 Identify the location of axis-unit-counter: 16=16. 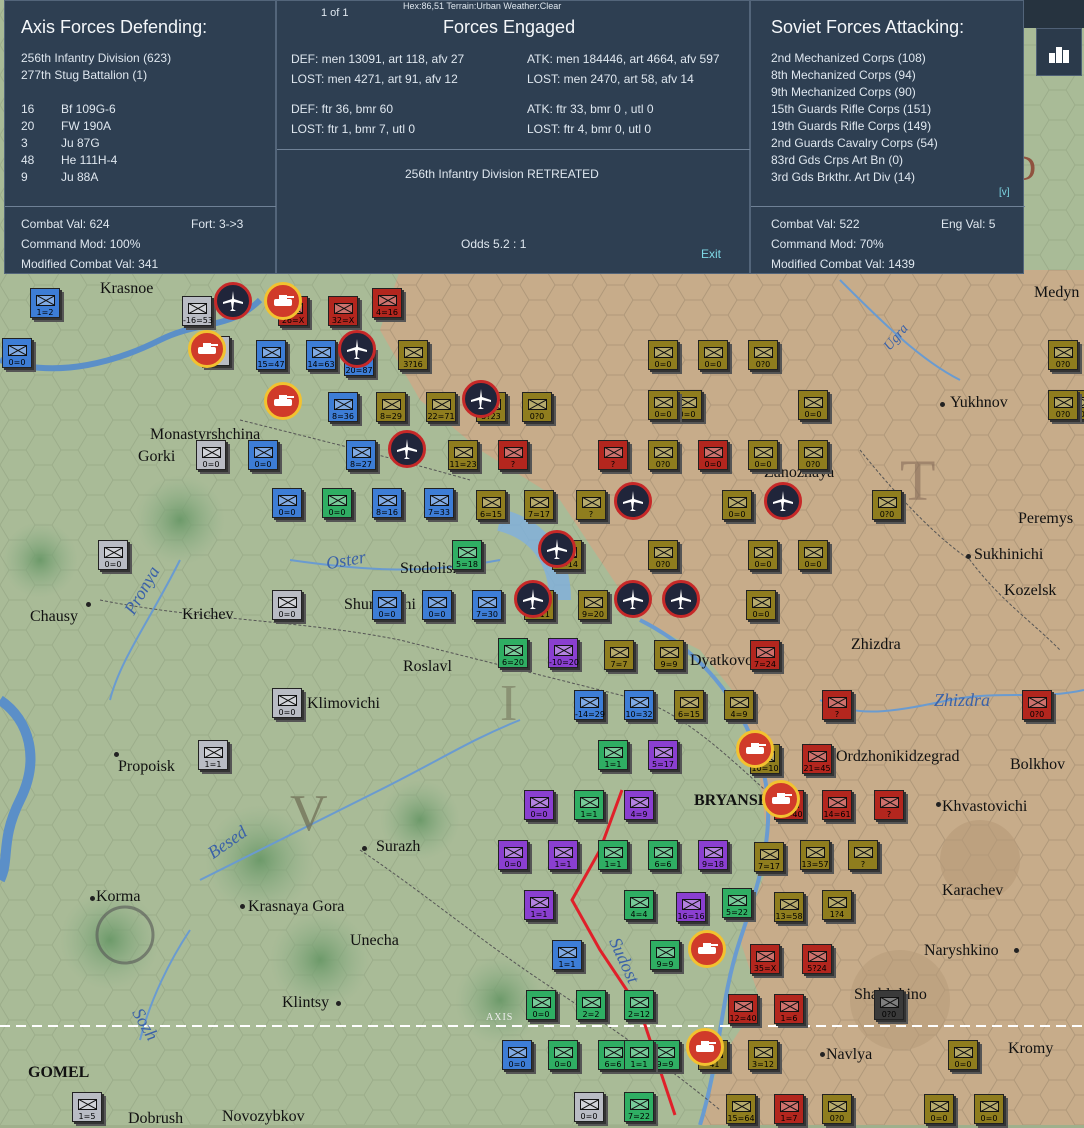
(691, 907).